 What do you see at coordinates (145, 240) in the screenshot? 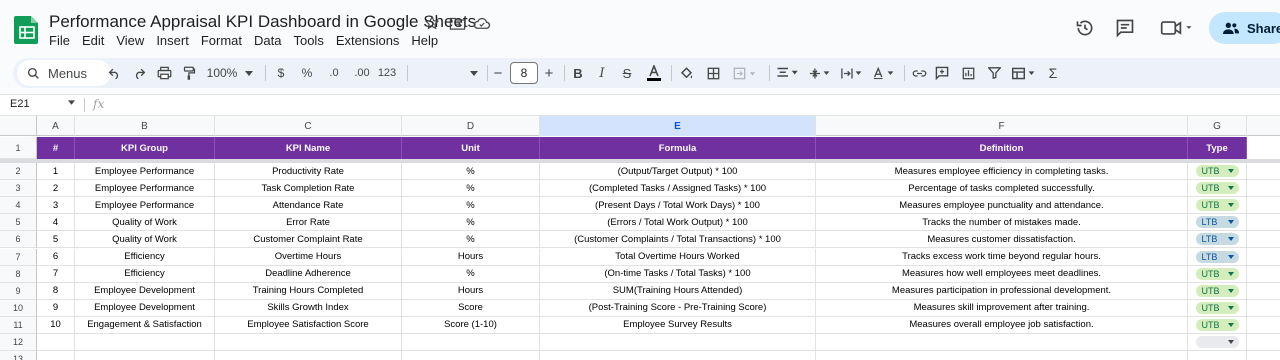
I see `cell-kpi-group: Quality of Work` at bounding box center [145, 240].